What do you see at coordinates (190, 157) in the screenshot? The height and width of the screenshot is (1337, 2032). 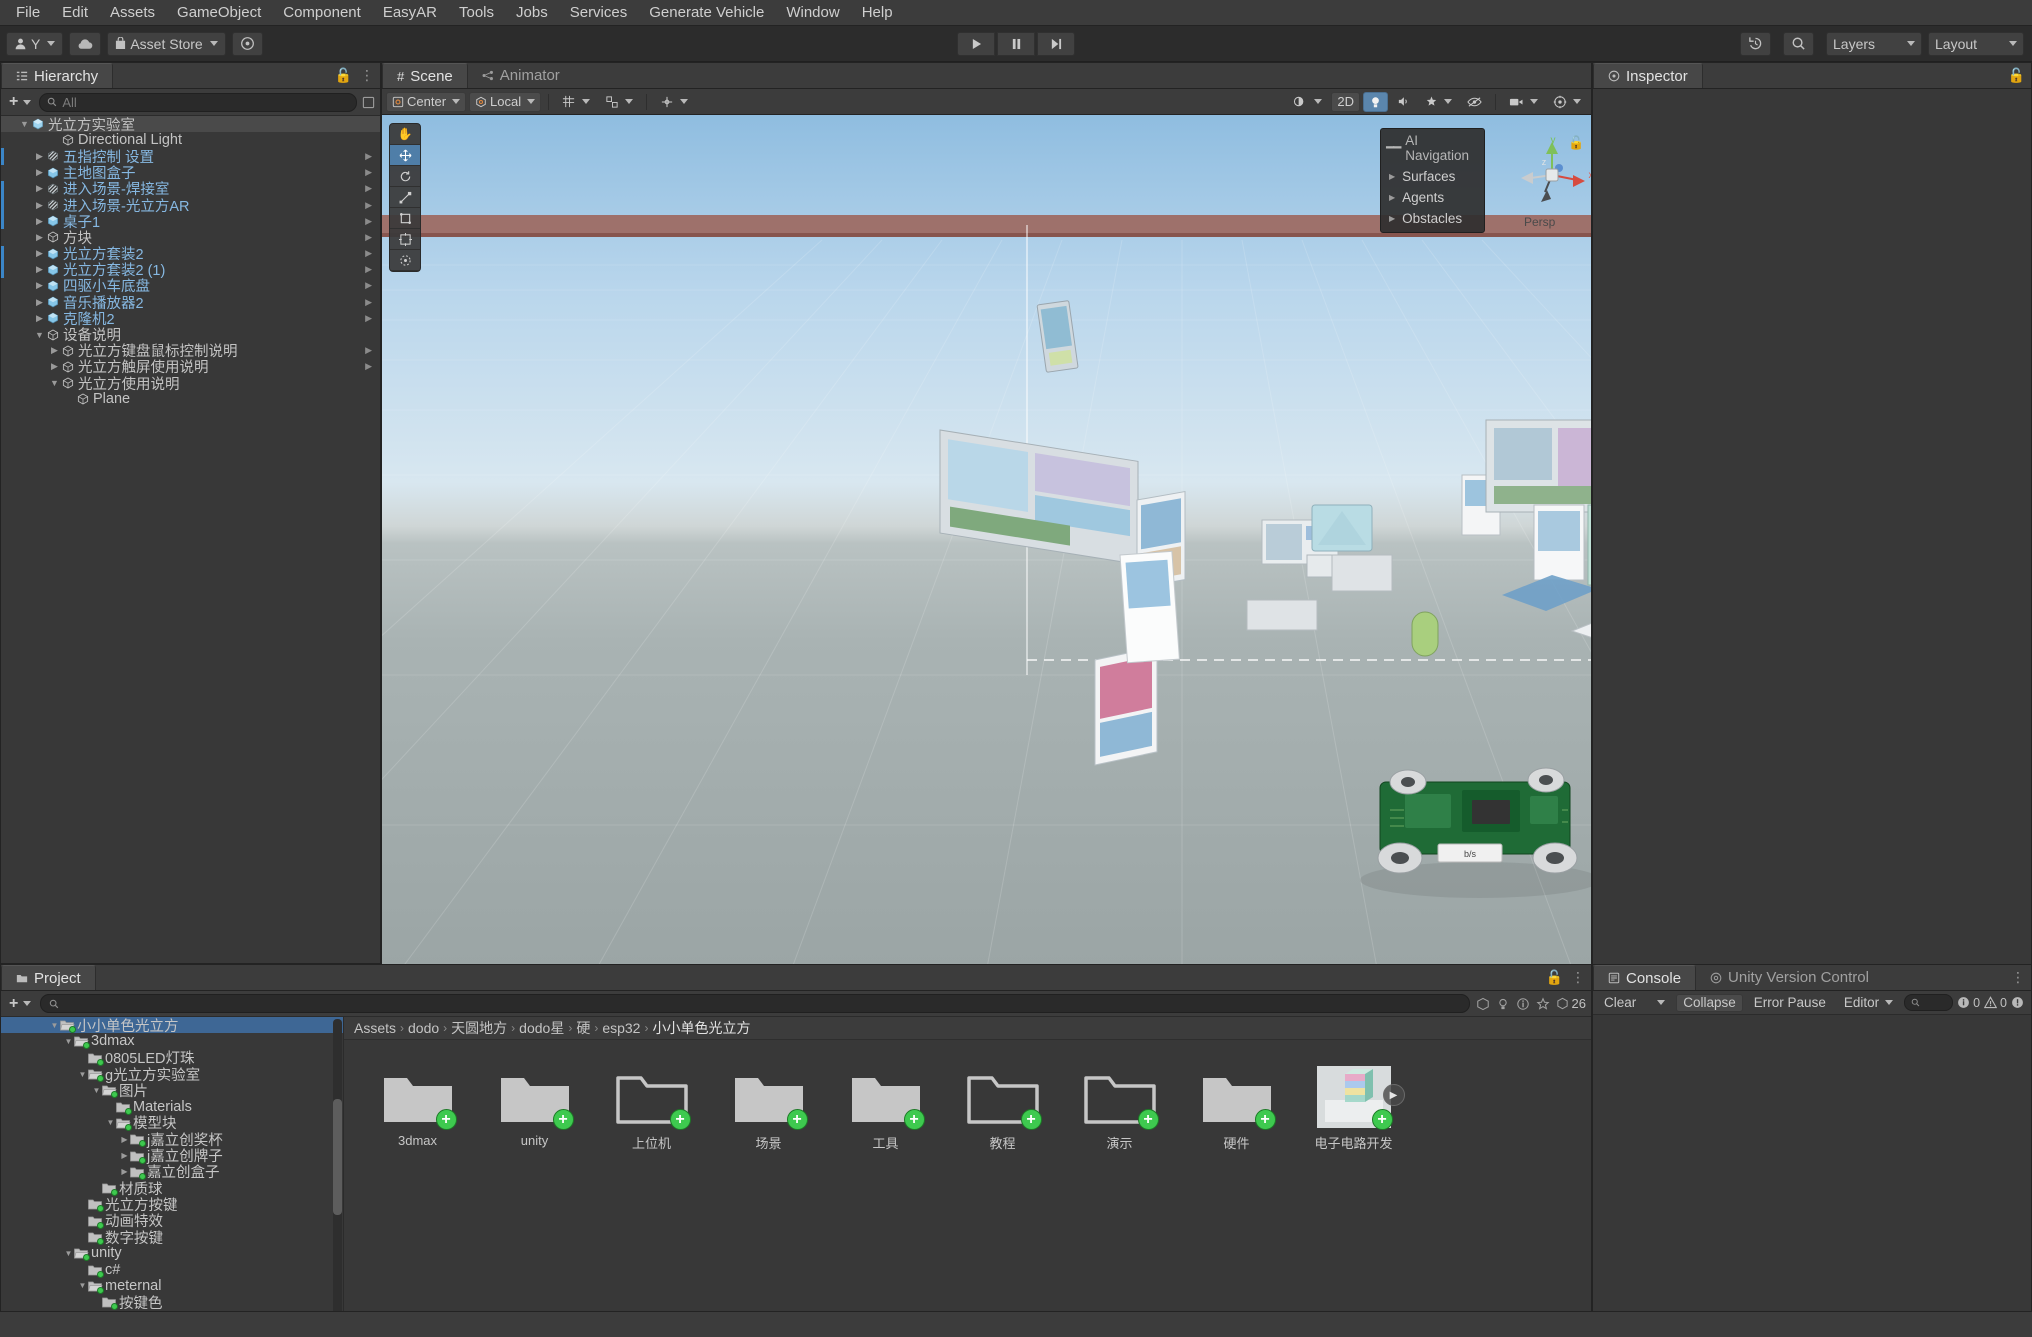 I see `hierarchy-item: ▶ 五指控制 设置 ▶` at bounding box center [190, 157].